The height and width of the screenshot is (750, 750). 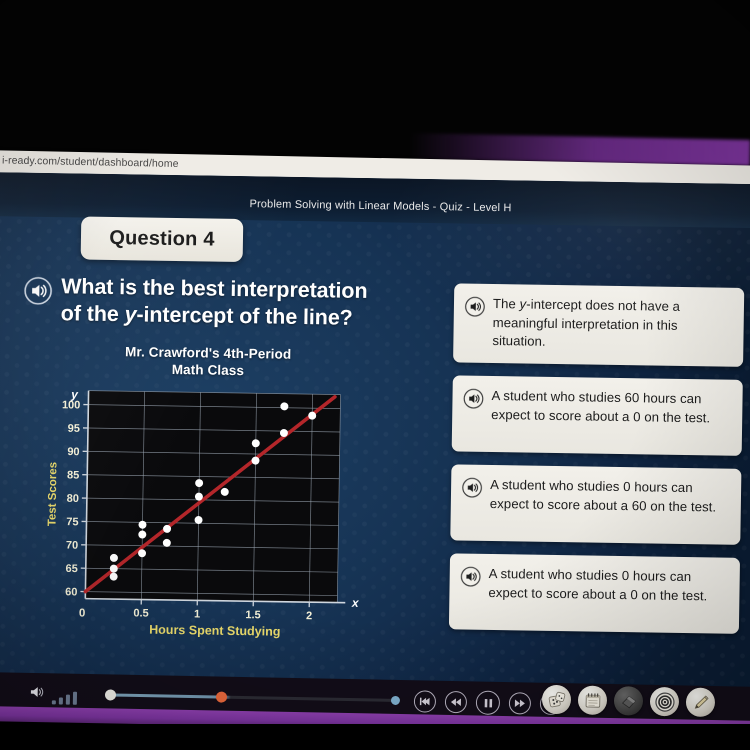 What do you see at coordinates (74, 429) in the screenshot?
I see `y-tick-label: 95` at bounding box center [74, 429].